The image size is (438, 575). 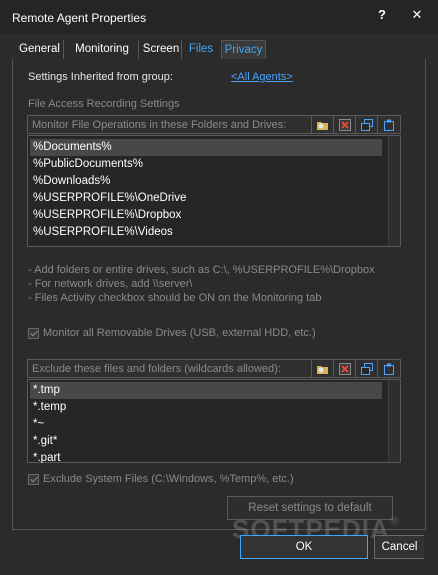 I want to click on title-bar: Remote Agent Properties ? ✕, so click(x=219, y=17).